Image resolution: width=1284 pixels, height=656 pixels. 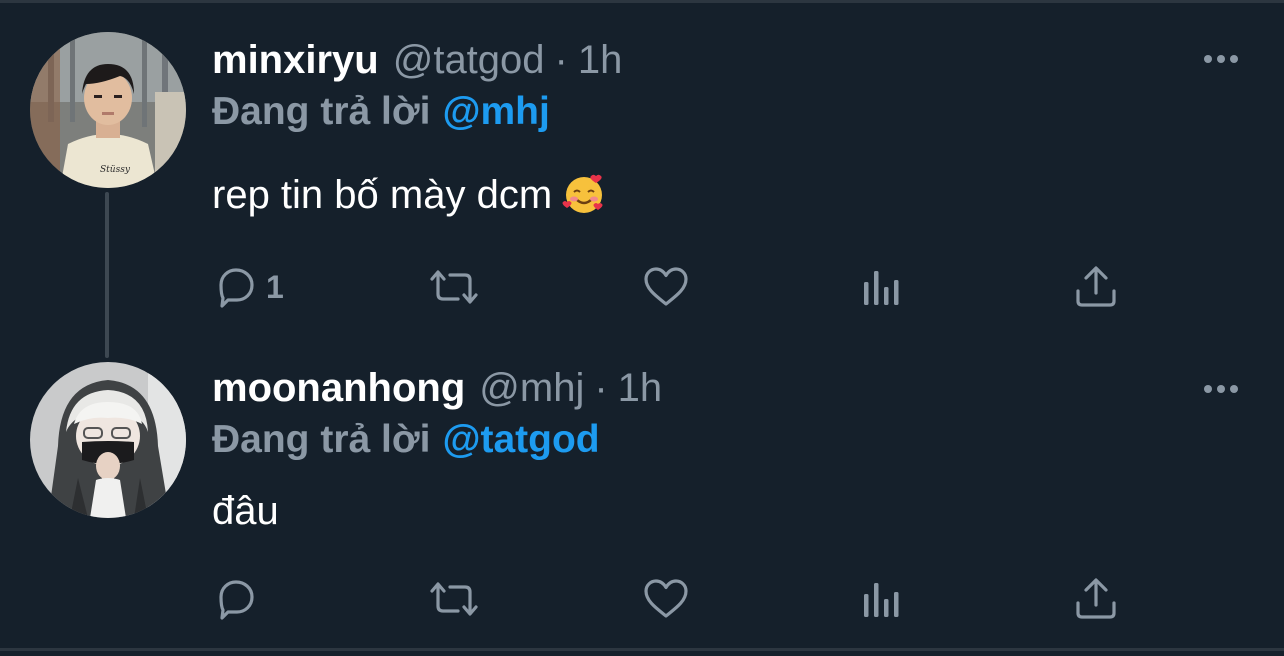 What do you see at coordinates (642, 649) in the screenshot?
I see `bottom-divider` at bounding box center [642, 649].